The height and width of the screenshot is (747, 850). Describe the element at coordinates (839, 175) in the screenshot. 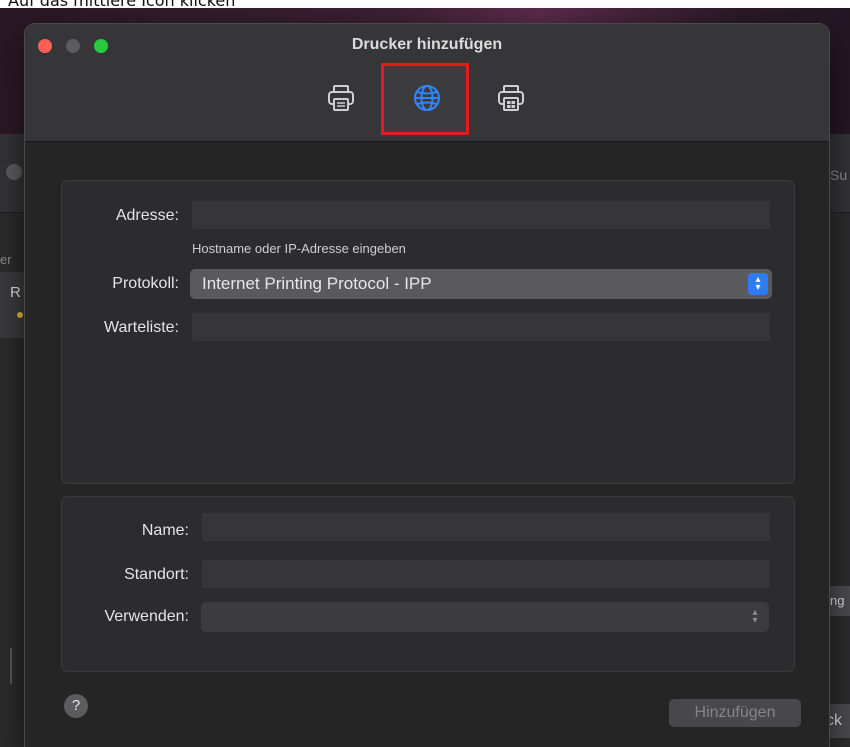

I see `background-partial-text: Su` at that location.